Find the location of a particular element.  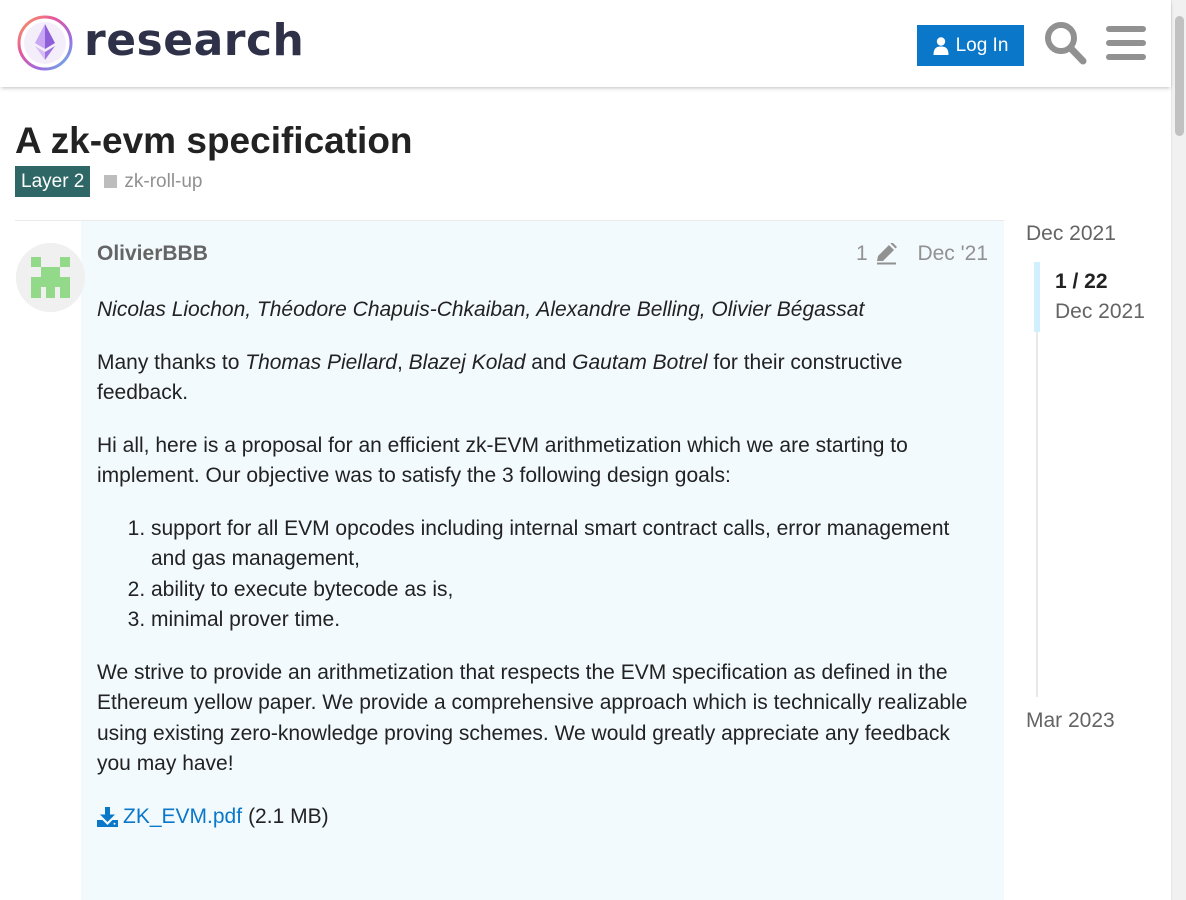

attachment-name: ZK_EVM.pdf is located at coordinates (183, 816).